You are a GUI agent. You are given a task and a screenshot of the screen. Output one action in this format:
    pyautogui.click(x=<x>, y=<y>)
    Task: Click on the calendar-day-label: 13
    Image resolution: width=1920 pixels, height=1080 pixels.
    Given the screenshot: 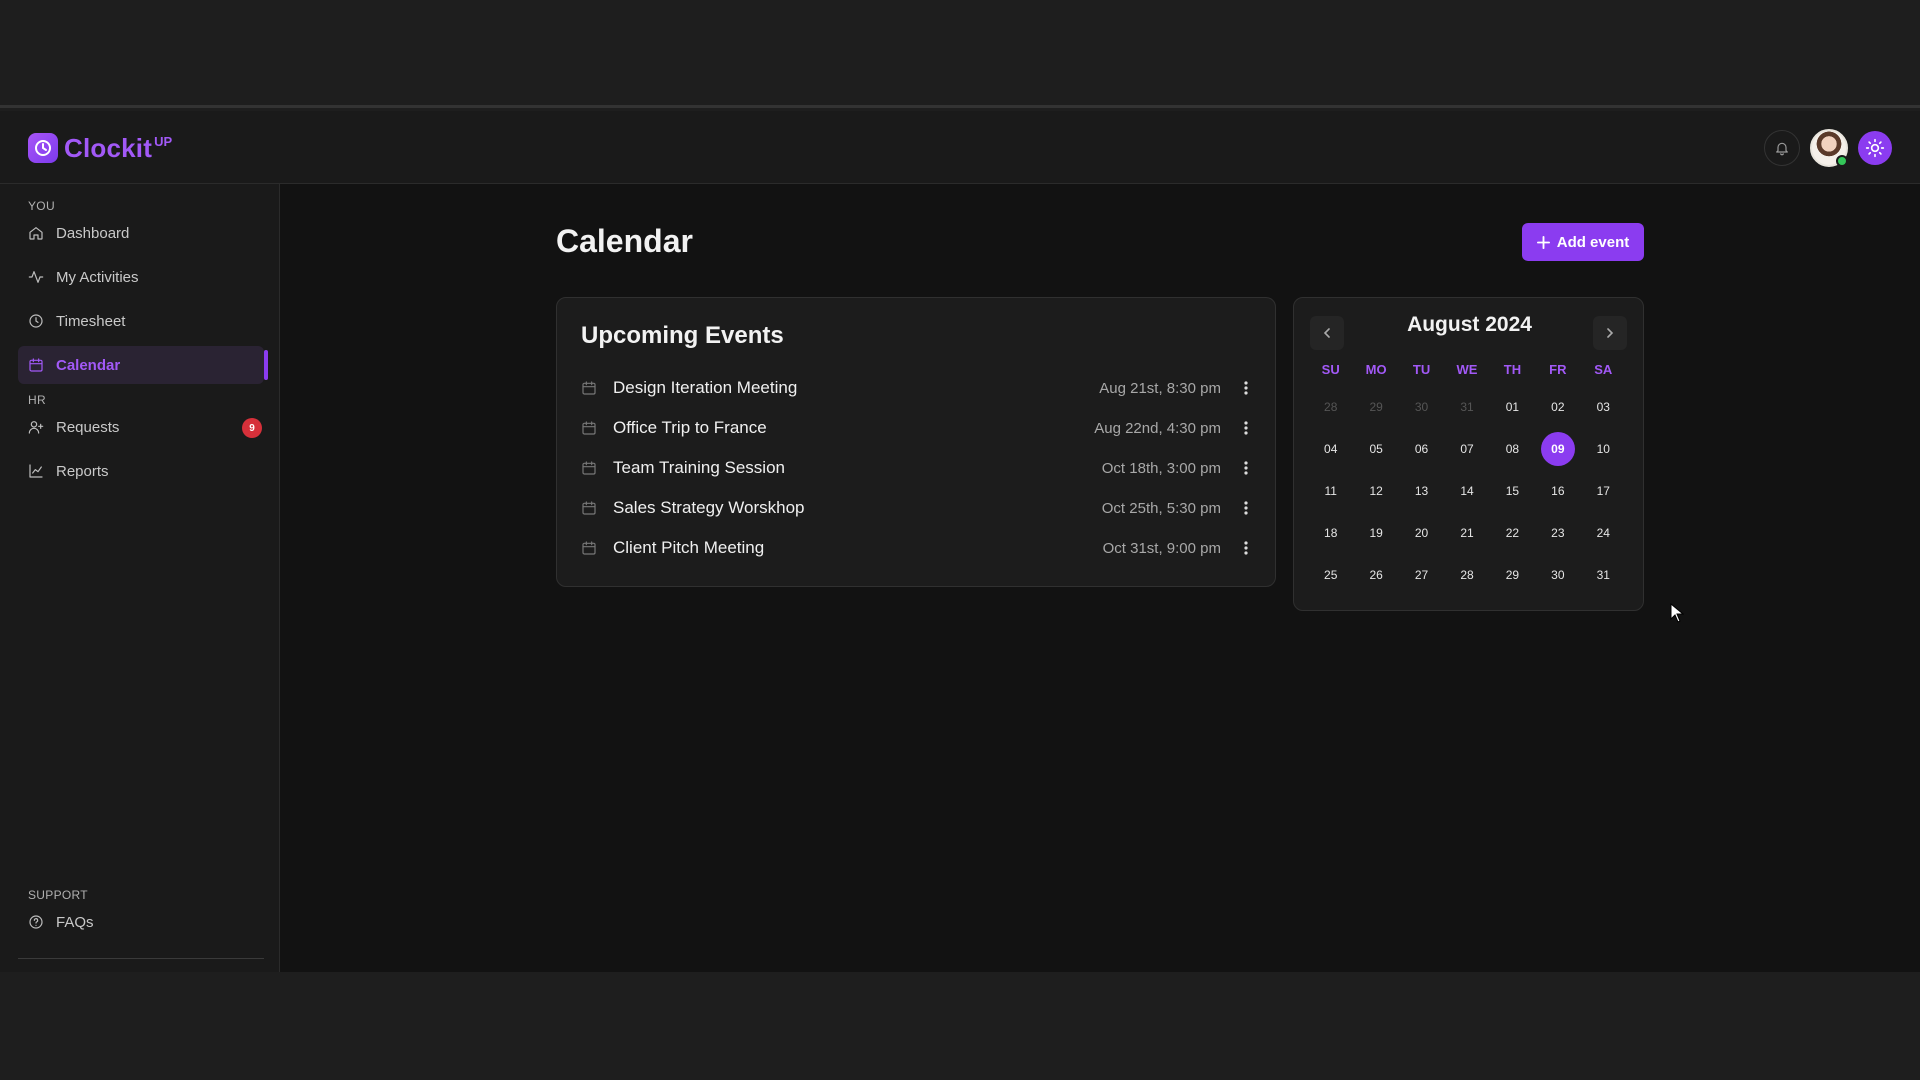 What is the action you would take?
    pyautogui.click(x=1421, y=491)
    